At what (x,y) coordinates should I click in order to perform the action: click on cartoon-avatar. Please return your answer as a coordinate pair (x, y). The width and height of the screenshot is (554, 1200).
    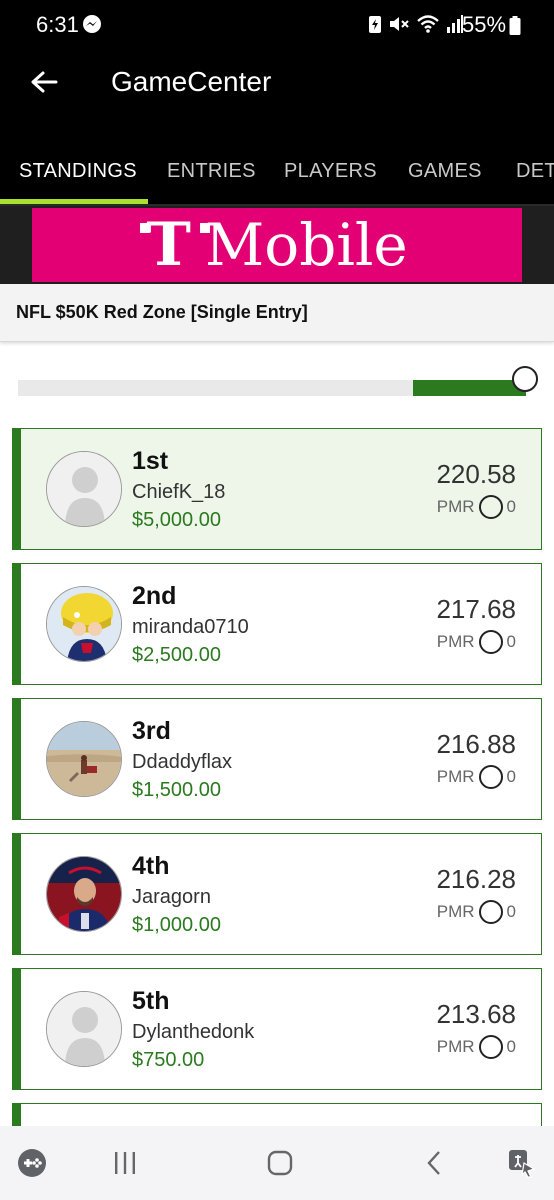
    Looking at the image, I should click on (84, 624).